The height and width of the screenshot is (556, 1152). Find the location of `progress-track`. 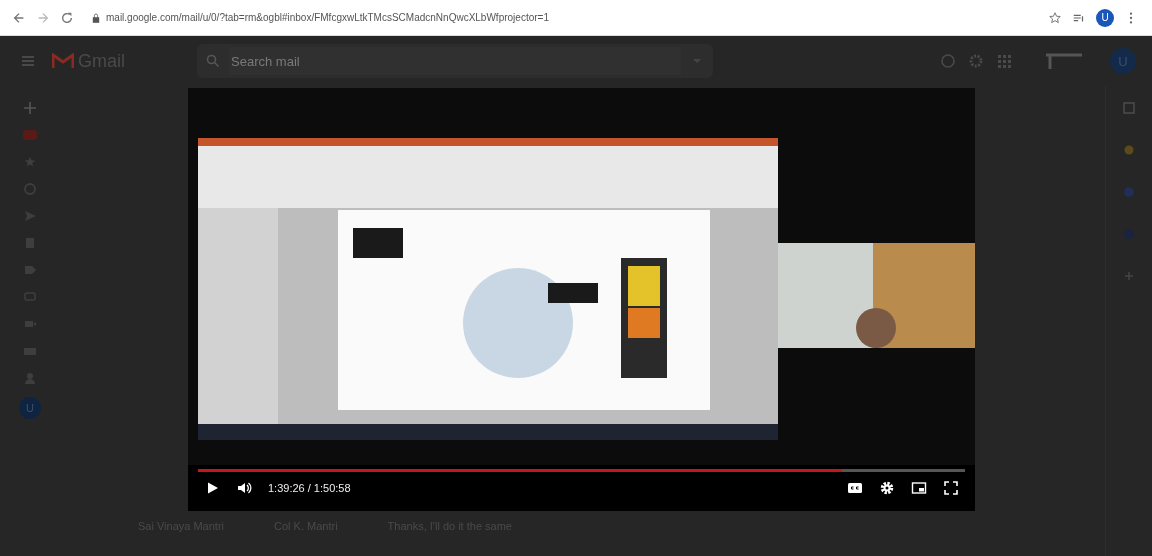

progress-track is located at coordinates (581, 470).